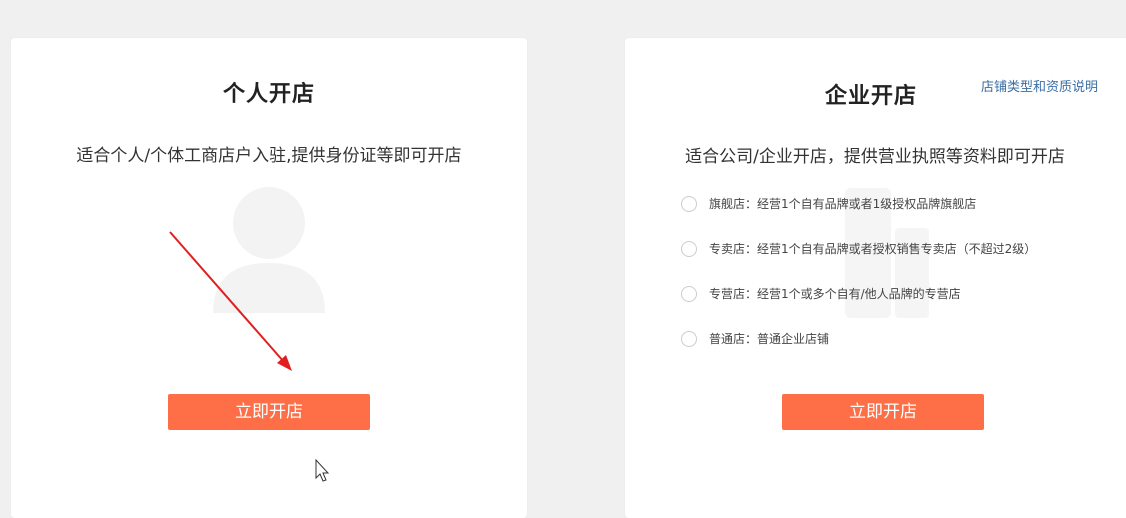 The image size is (1126, 518). Describe the element at coordinates (269, 412) in the screenshot. I see `personal-open-store-button: 立即开店` at that location.